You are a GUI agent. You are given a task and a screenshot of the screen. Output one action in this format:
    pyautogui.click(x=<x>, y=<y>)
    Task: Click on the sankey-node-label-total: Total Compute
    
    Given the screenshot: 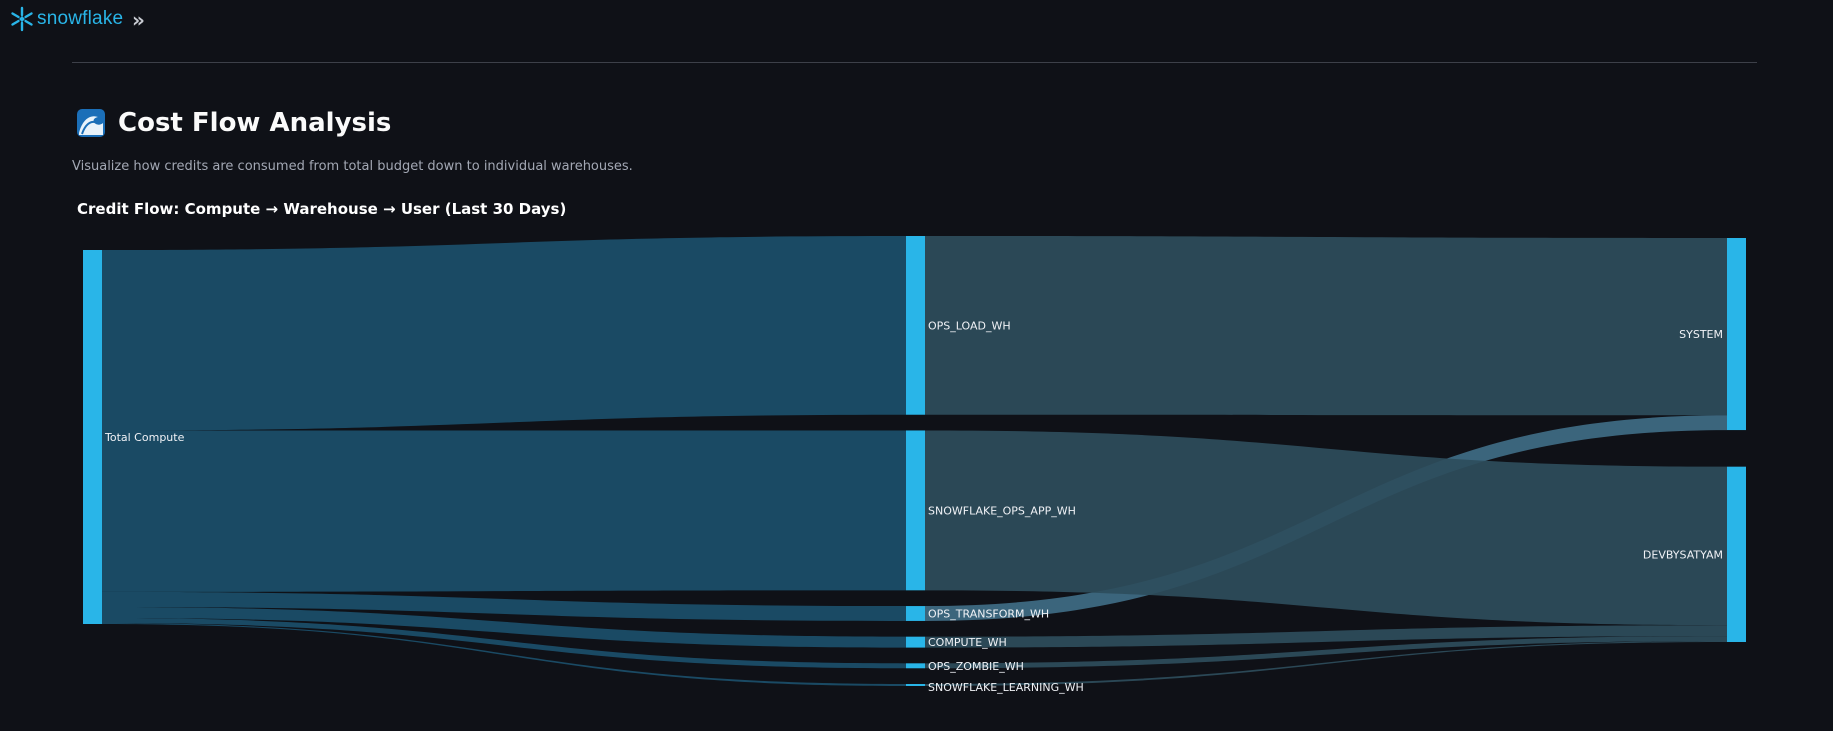 What is the action you would take?
    pyautogui.click(x=144, y=437)
    